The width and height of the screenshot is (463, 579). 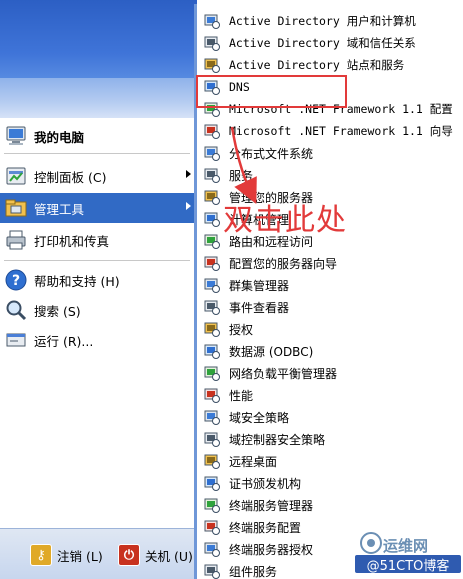 I want to click on run-icon, so click(x=16, y=340).